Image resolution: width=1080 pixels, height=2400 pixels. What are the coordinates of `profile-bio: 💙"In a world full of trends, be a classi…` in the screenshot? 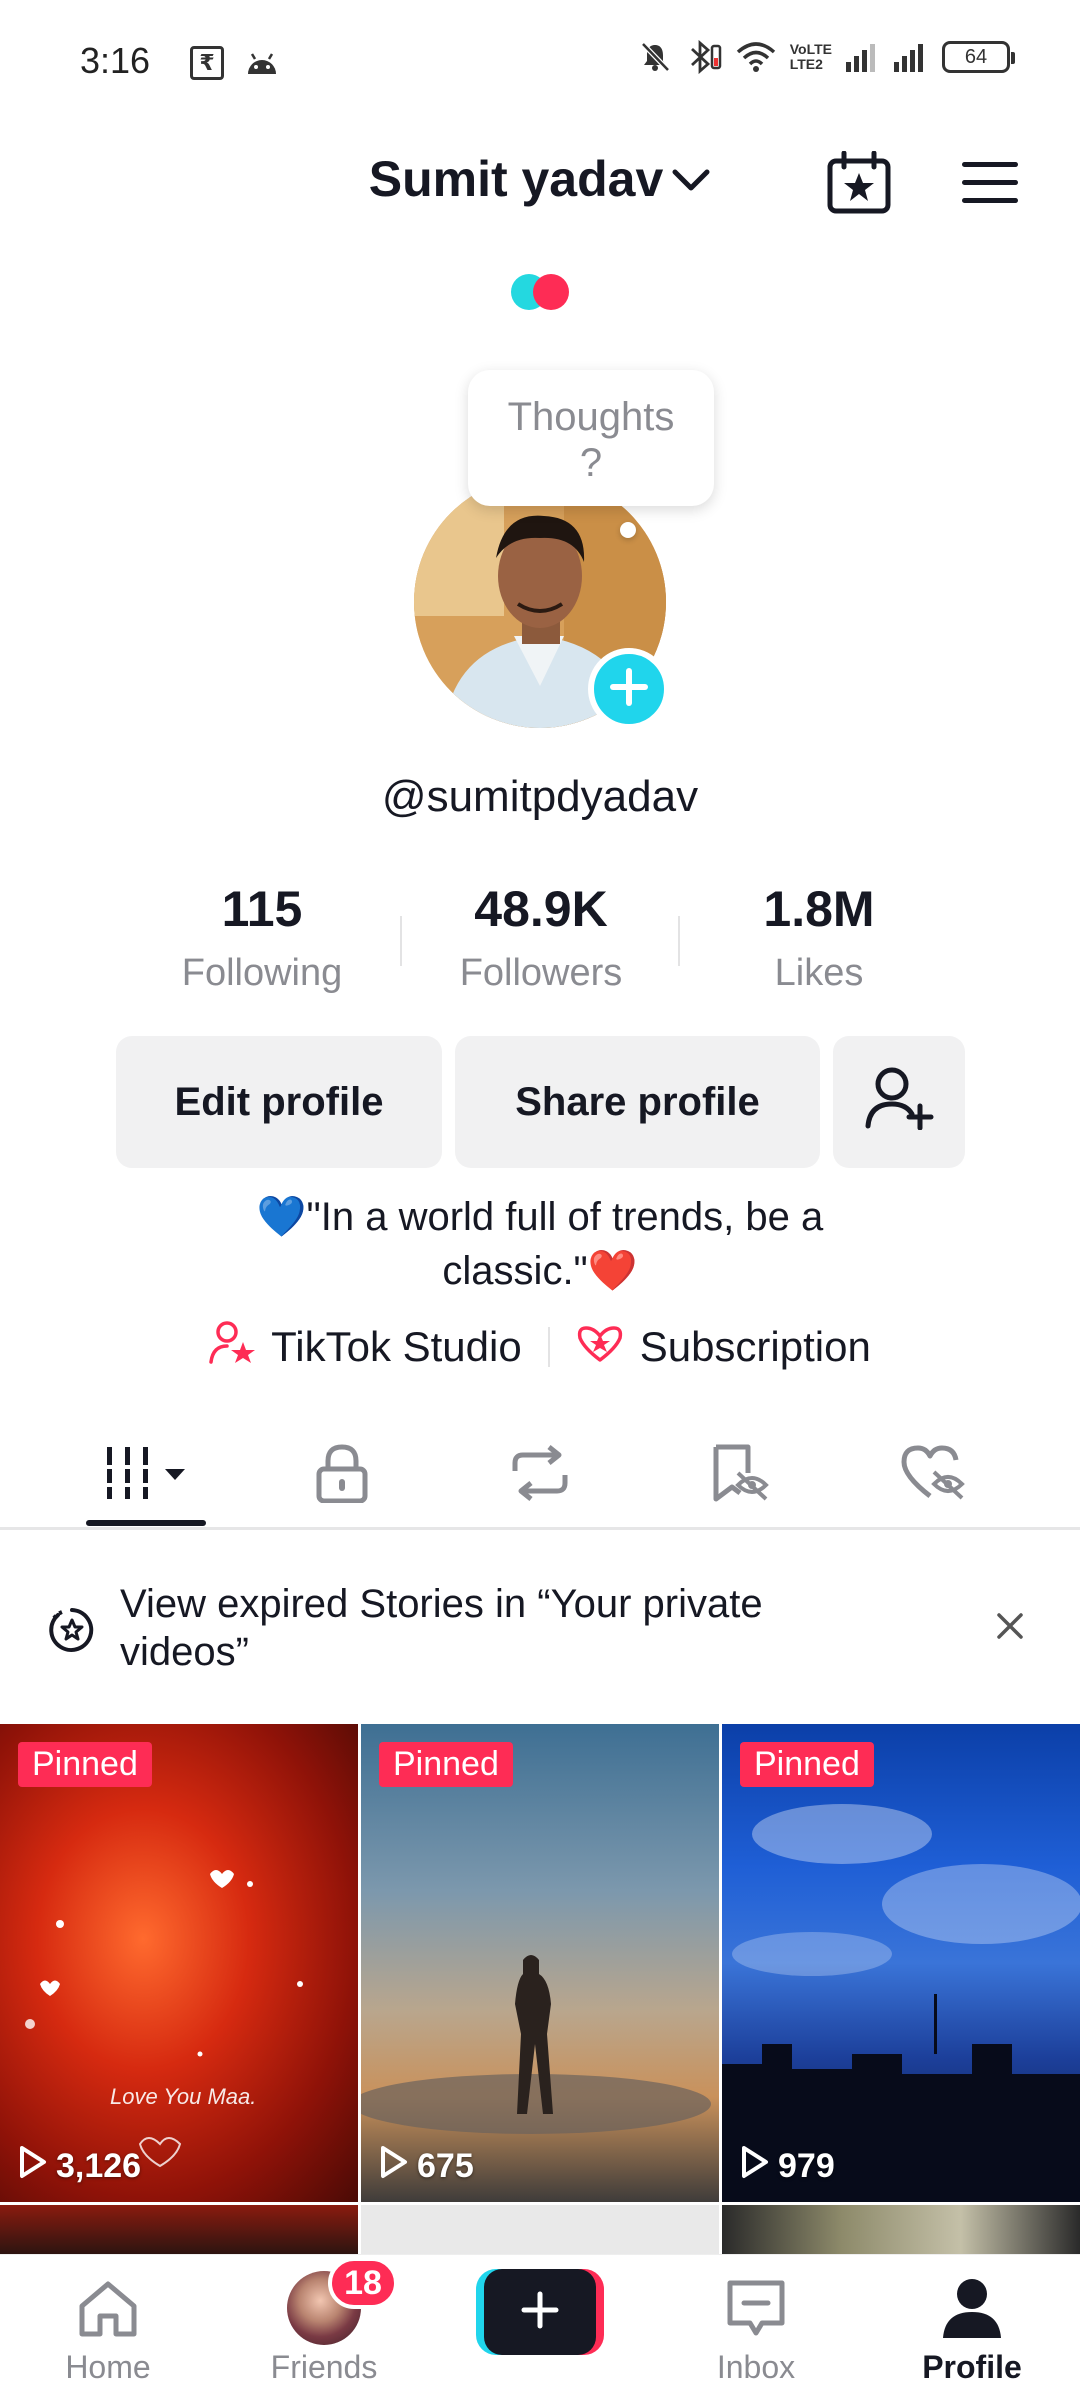 It's located at (540, 1244).